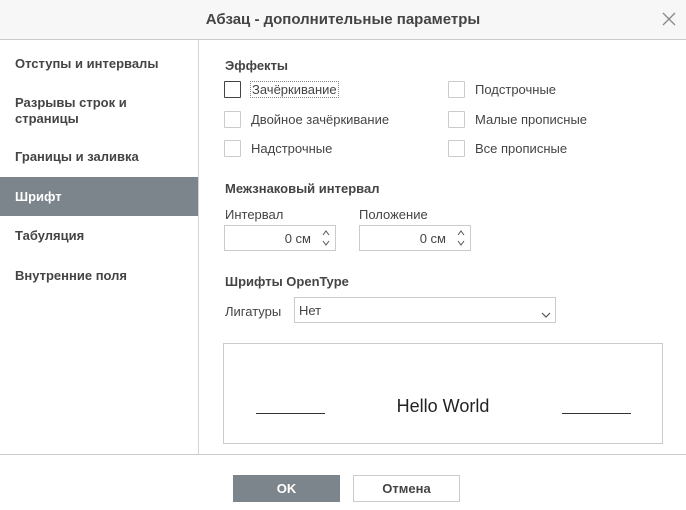  What do you see at coordinates (596, 413) in the screenshot?
I see `preview-right-line` at bounding box center [596, 413].